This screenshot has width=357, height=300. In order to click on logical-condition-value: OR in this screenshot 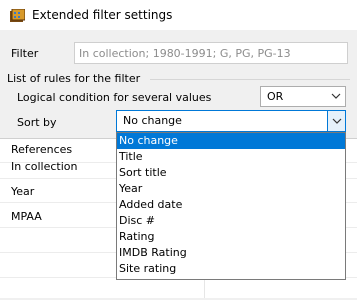, I will do `click(275, 96)`.